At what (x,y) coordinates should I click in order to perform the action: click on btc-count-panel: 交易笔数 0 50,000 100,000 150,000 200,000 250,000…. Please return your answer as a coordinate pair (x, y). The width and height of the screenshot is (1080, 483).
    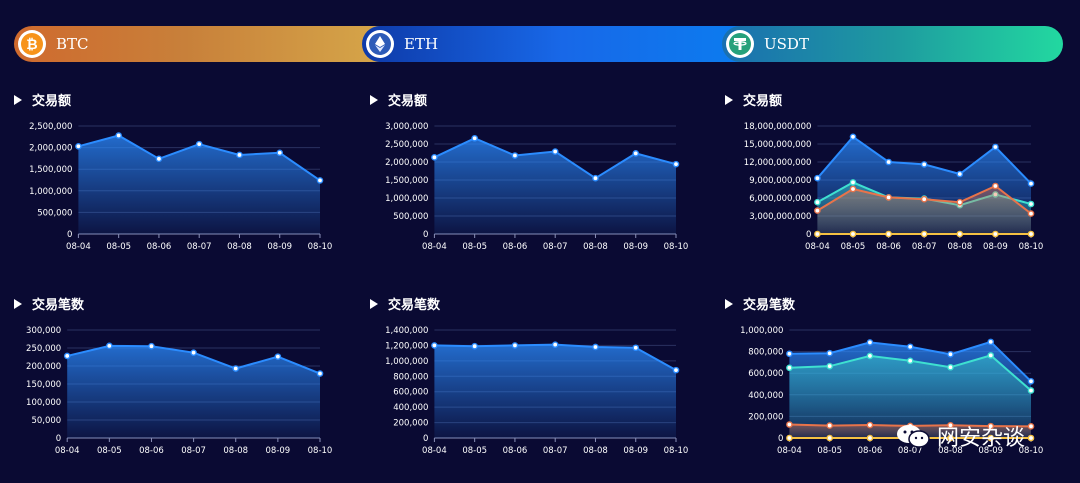
    Looking at the image, I should click on (184, 384).